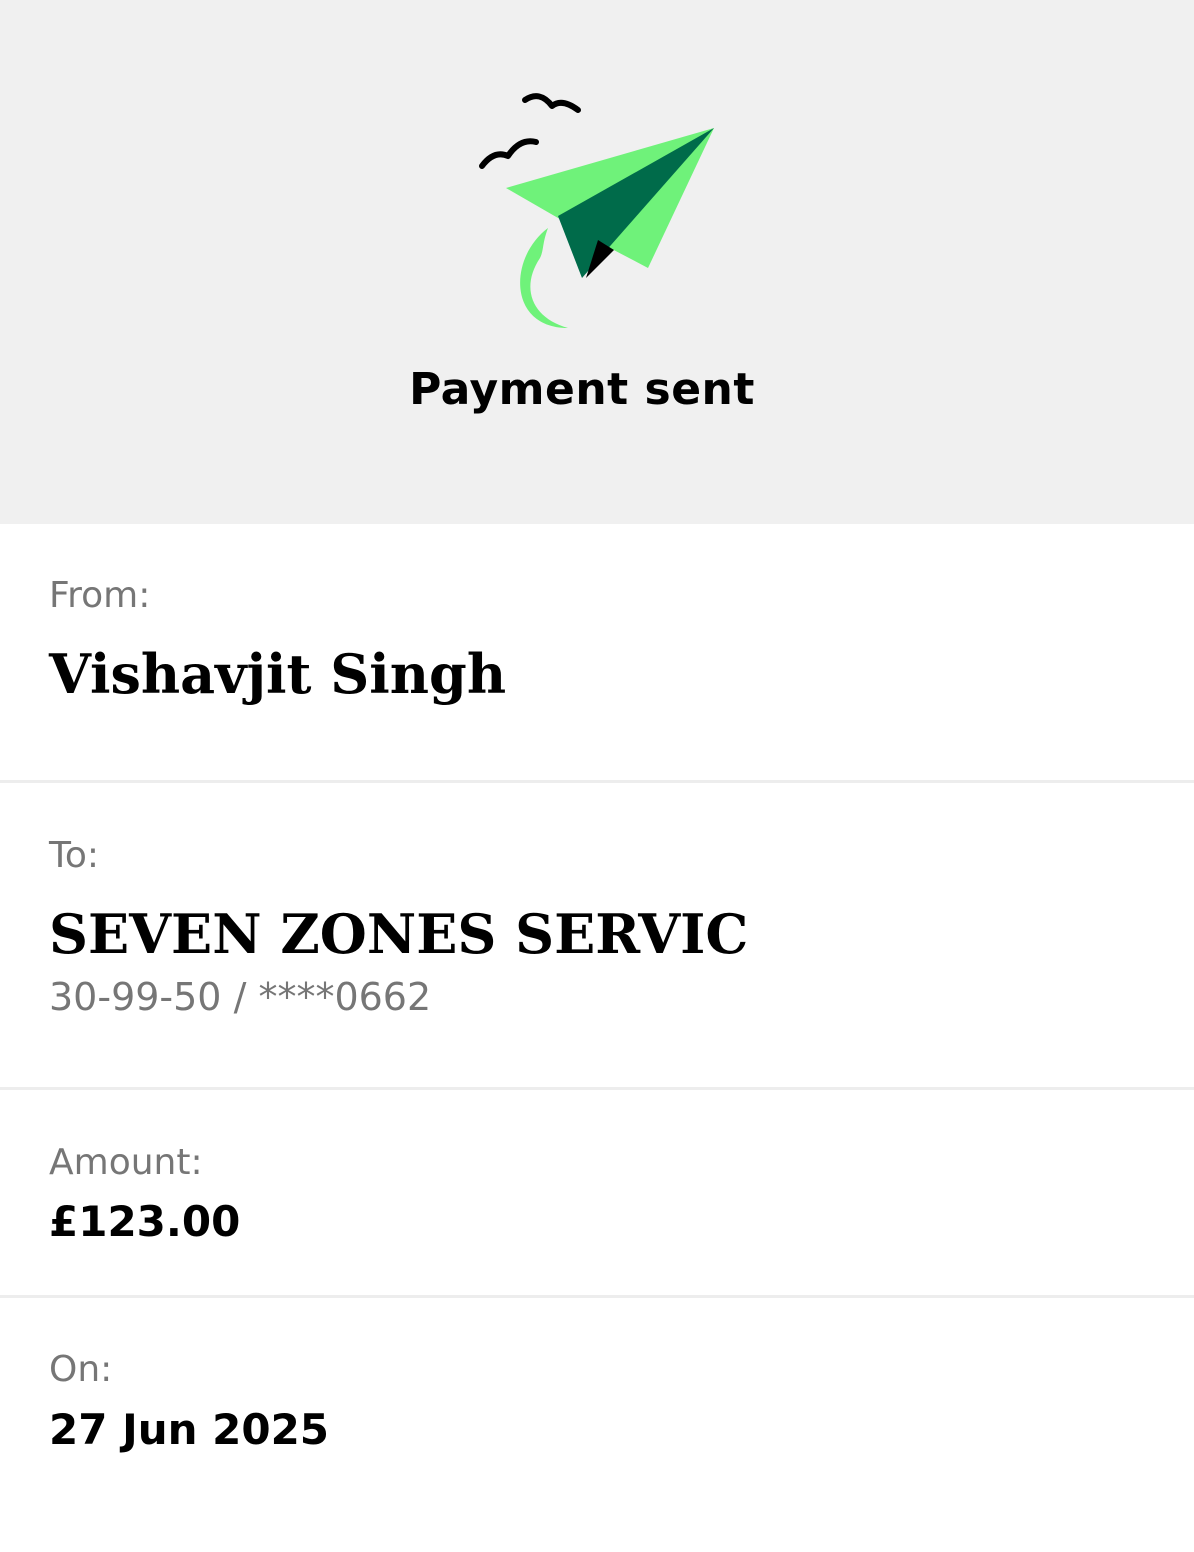  What do you see at coordinates (145, 1221) in the screenshot?
I see `amount-value: £123.00` at bounding box center [145, 1221].